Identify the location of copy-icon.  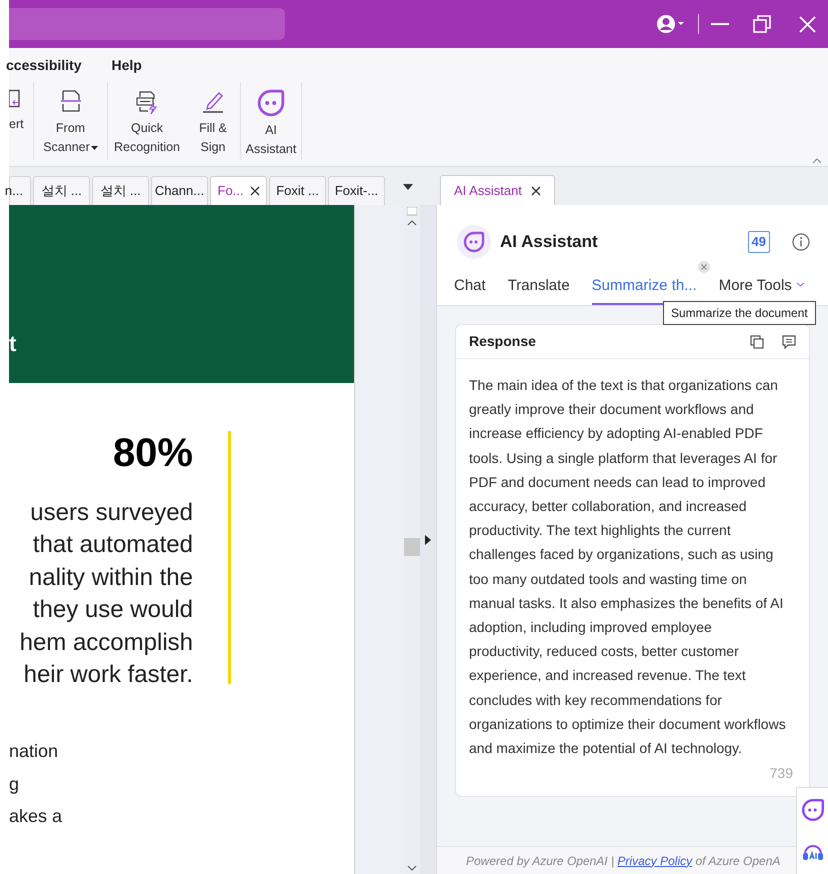
(757, 341).